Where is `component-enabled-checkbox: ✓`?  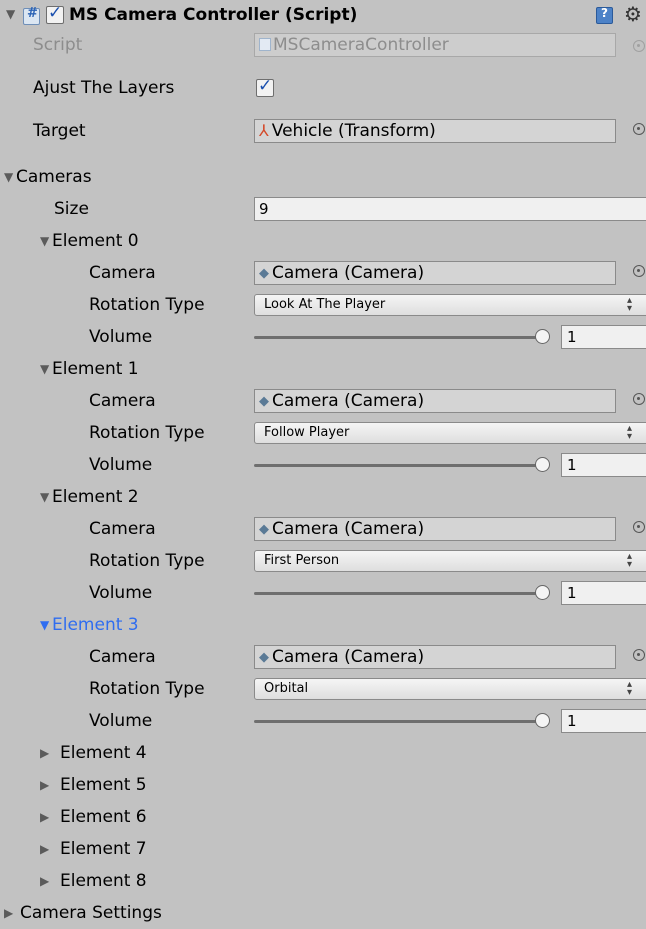 component-enabled-checkbox: ✓ is located at coordinates (55, 13).